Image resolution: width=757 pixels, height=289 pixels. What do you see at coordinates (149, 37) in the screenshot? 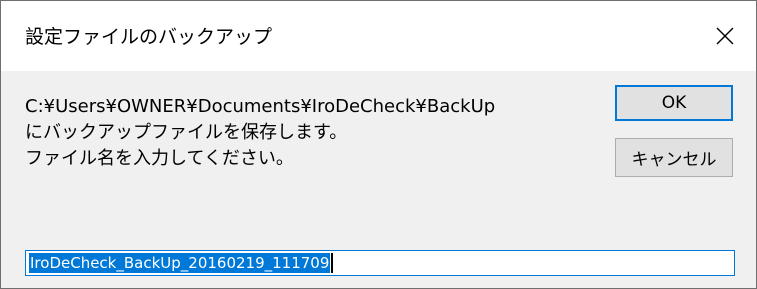
I see `dialog-title: 設定ファイルのバックアップ` at bounding box center [149, 37].